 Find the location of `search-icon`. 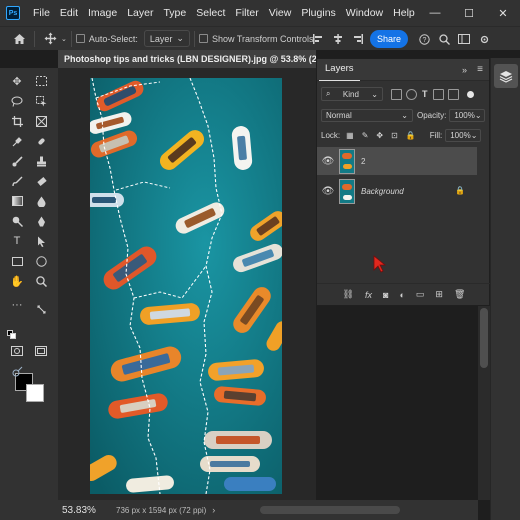

search-icon is located at coordinates (444, 39).